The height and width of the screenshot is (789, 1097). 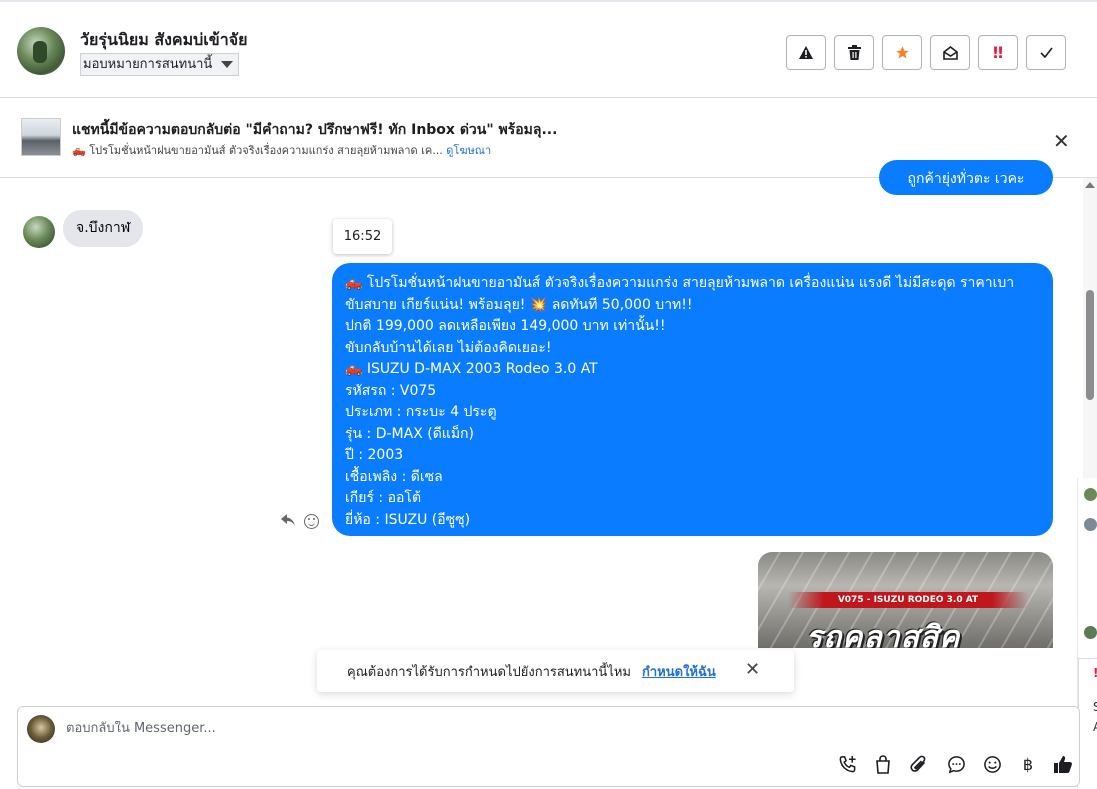 I want to click on assign-conversation-dropdown: มอบหมายการสนทนานี้, so click(x=160, y=64).